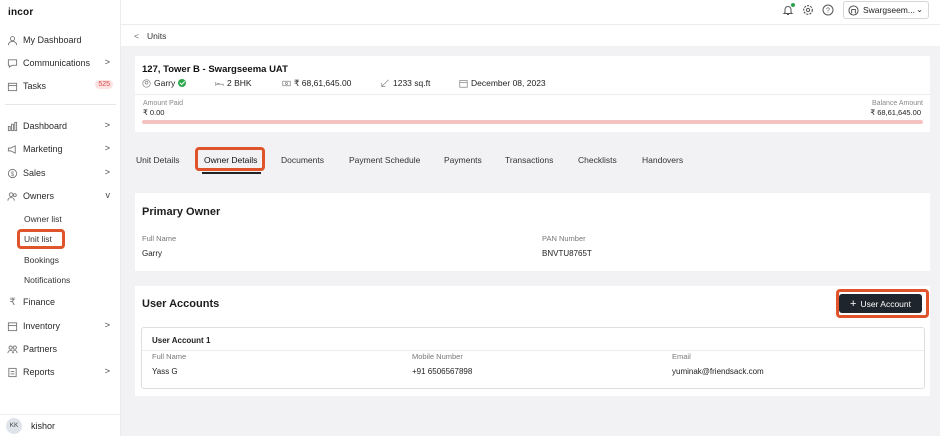 The height and width of the screenshot is (436, 940). I want to click on sidebar-item-inventory: Inventory >, so click(60, 326).